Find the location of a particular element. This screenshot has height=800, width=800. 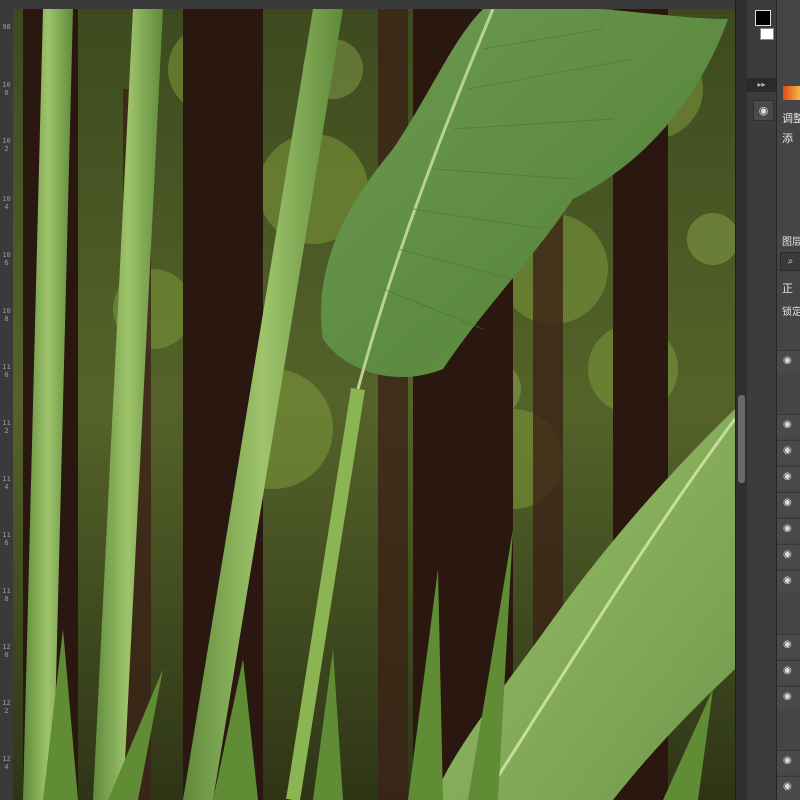

panel-label-adjust: 调整 is located at coordinates (791, 118).